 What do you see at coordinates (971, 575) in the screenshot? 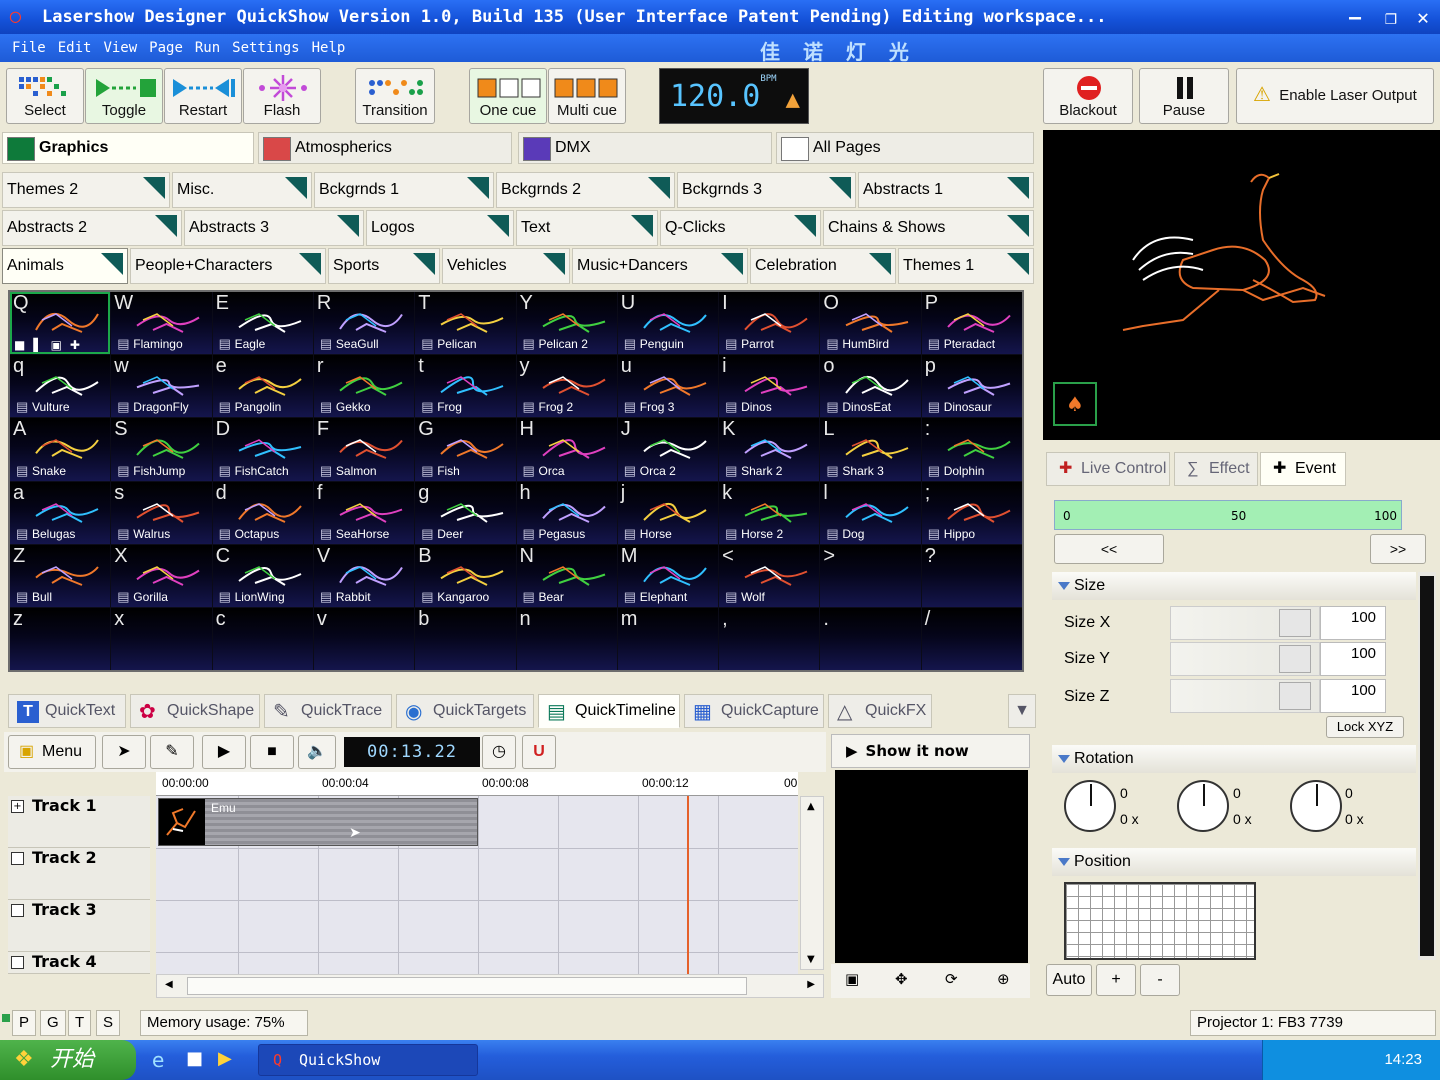
I see `cue-cell: ?` at bounding box center [971, 575].